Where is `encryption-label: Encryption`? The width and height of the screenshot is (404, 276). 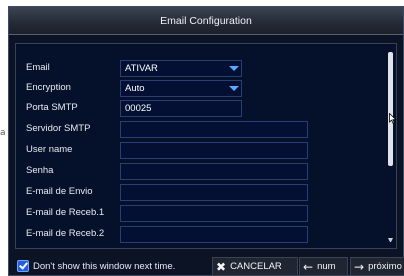 encryption-label: Encryption is located at coordinates (48, 87).